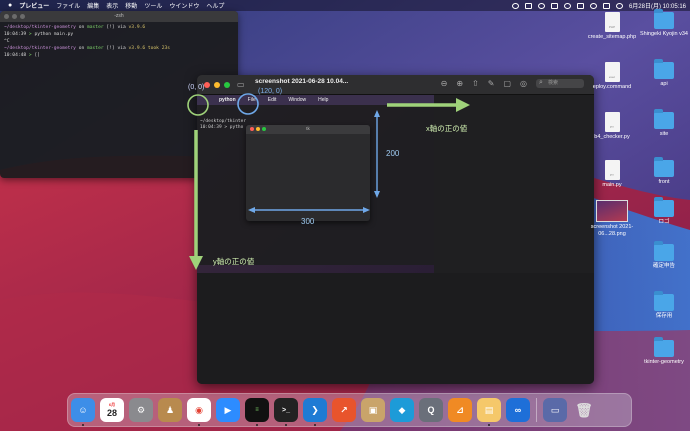 The image size is (690, 431). I want to click on desktop-item-label: api, so click(664, 84).